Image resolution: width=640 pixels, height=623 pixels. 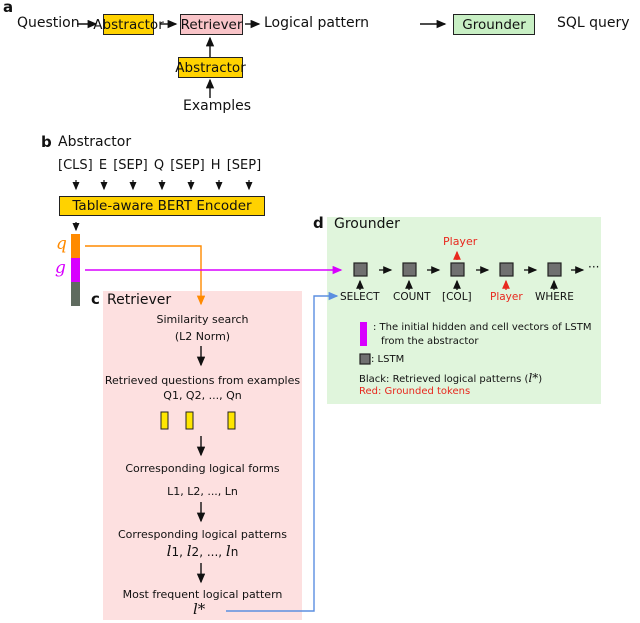 I want to click on bert-encoder-label: Table-aware BERT Encoder, so click(x=162, y=206).